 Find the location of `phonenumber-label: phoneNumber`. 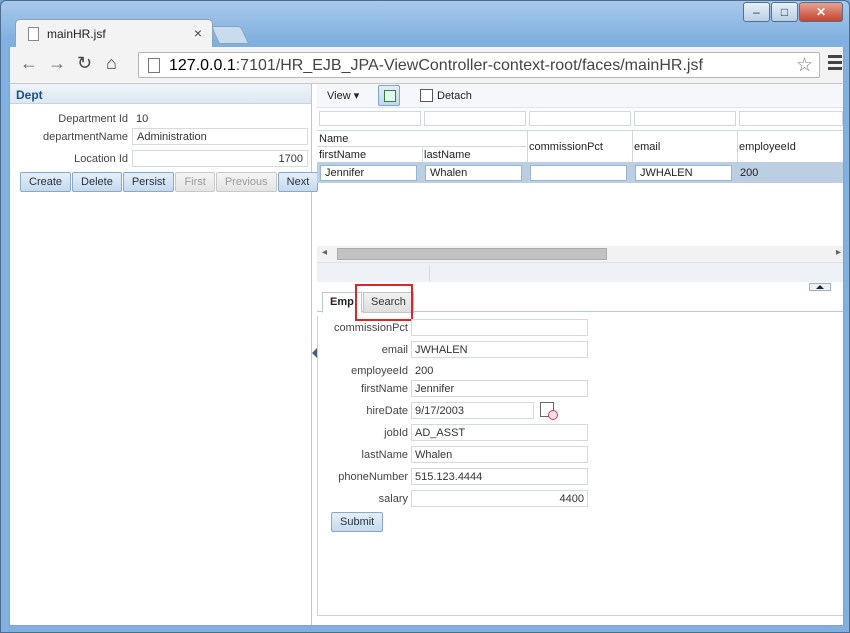

phonenumber-label: phoneNumber is located at coordinates (373, 477).